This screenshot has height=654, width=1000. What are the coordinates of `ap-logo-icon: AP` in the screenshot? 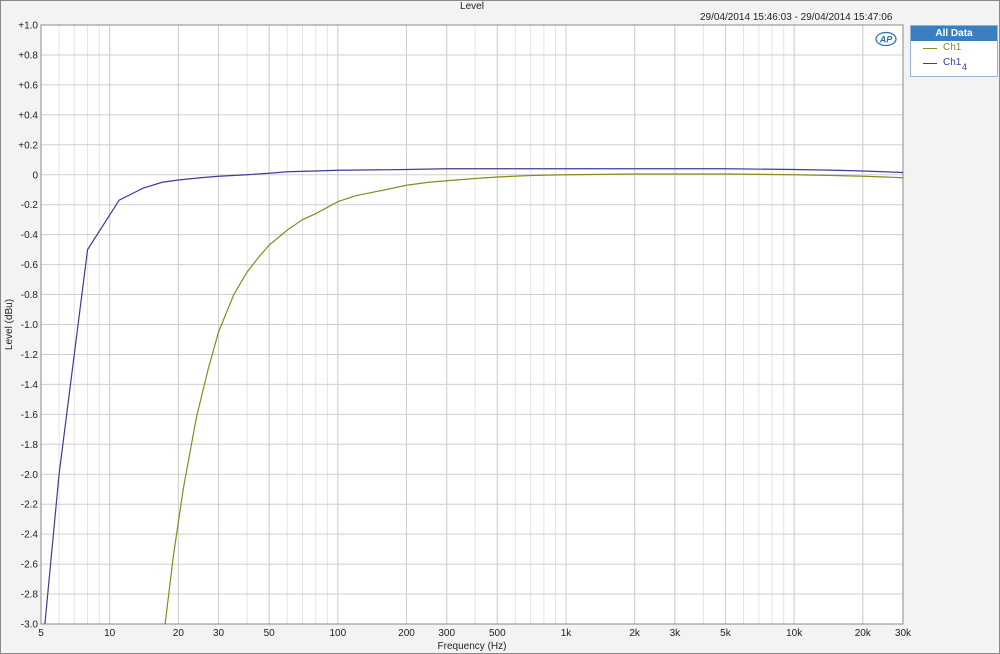 It's located at (886, 39).